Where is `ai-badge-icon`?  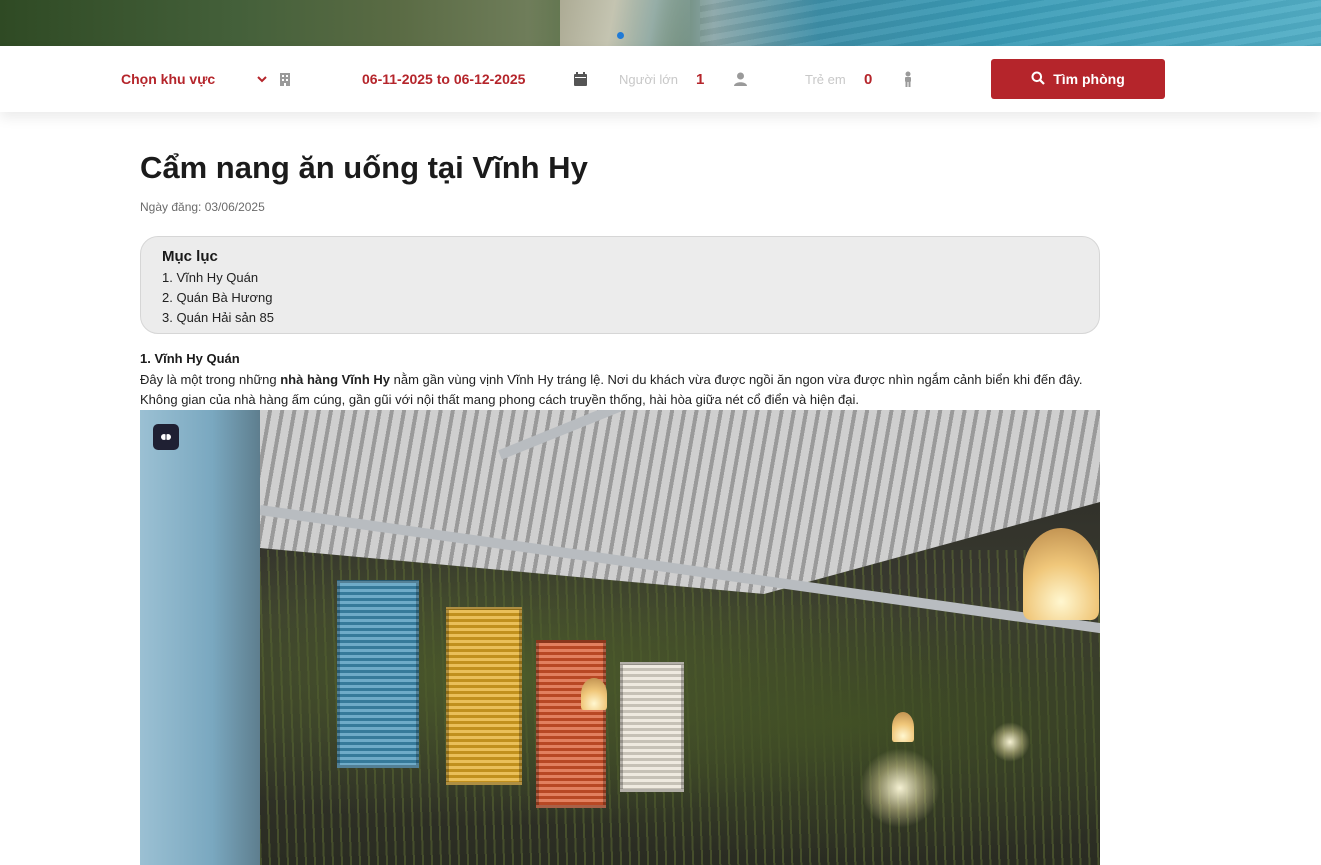
ai-badge-icon is located at coordinates (166, 437).